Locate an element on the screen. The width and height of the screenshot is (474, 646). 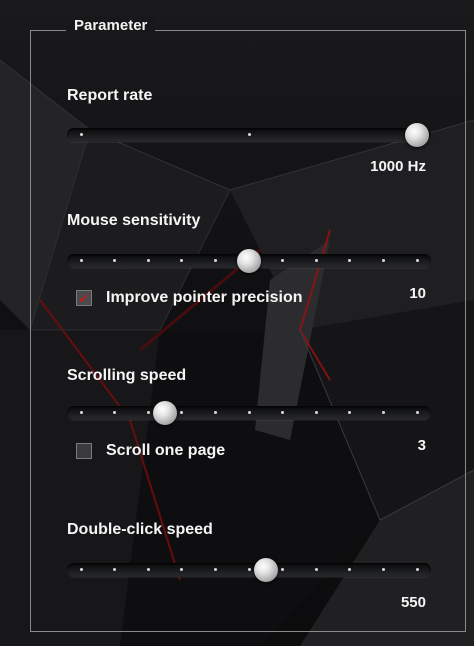
double-click-speed-slider is located at coordinates (249, 570).